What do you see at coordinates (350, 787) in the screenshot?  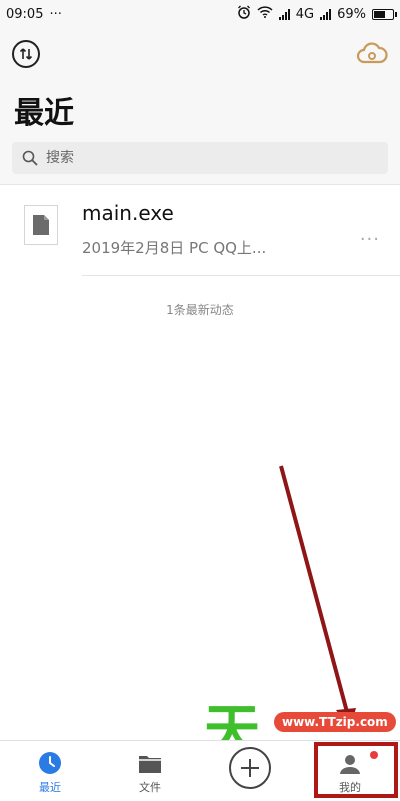 I see `tab-mine-label: 我的` at bounding box center [350, 787].